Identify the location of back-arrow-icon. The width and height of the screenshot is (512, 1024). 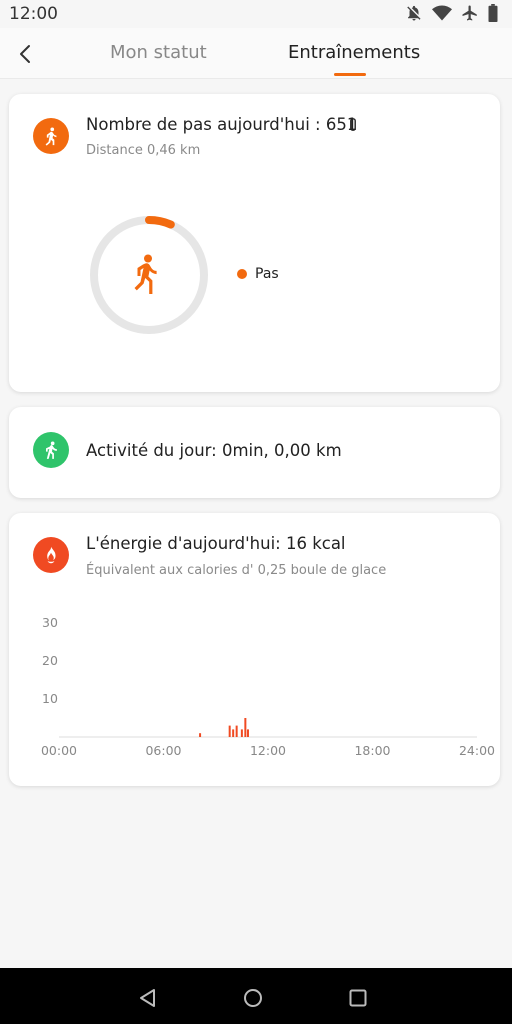
(26, 54).